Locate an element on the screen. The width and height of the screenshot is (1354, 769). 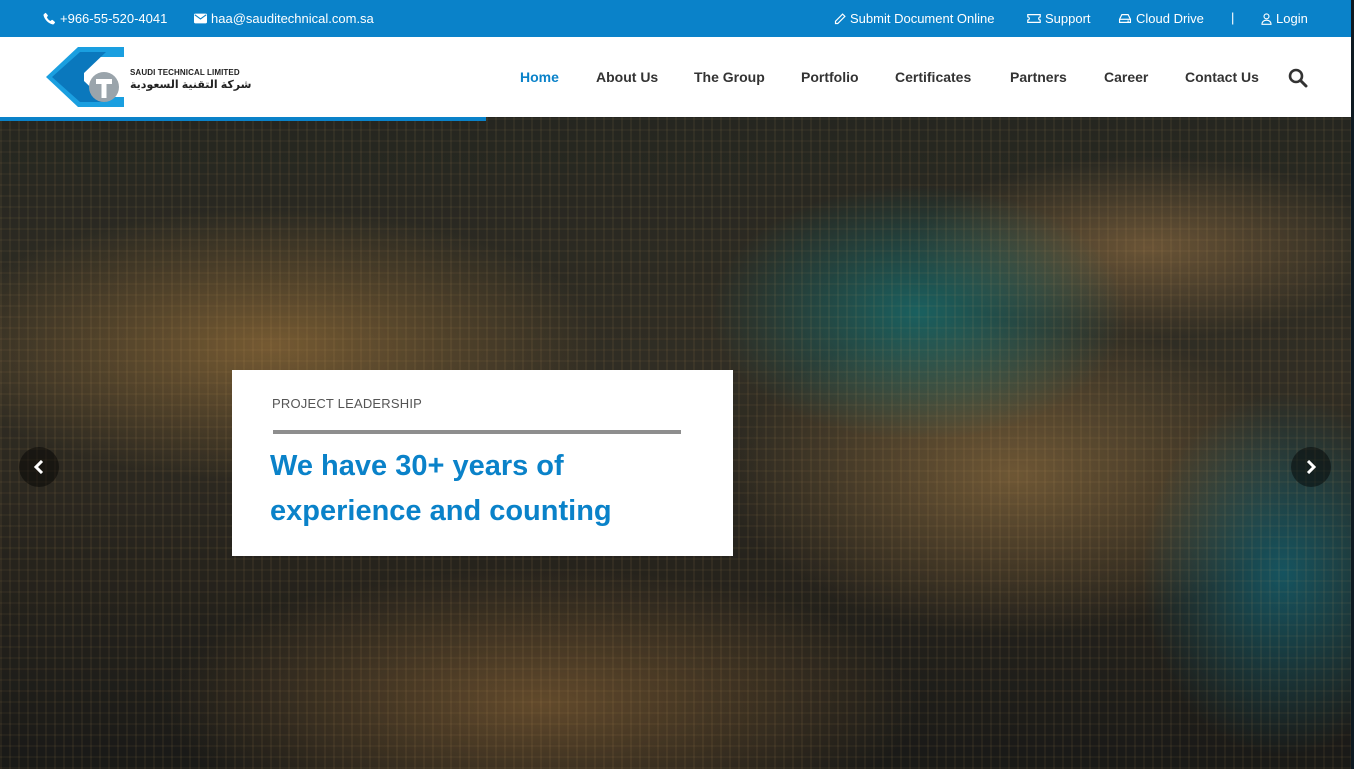
envelope-icon is located at coordinates (200, 18).